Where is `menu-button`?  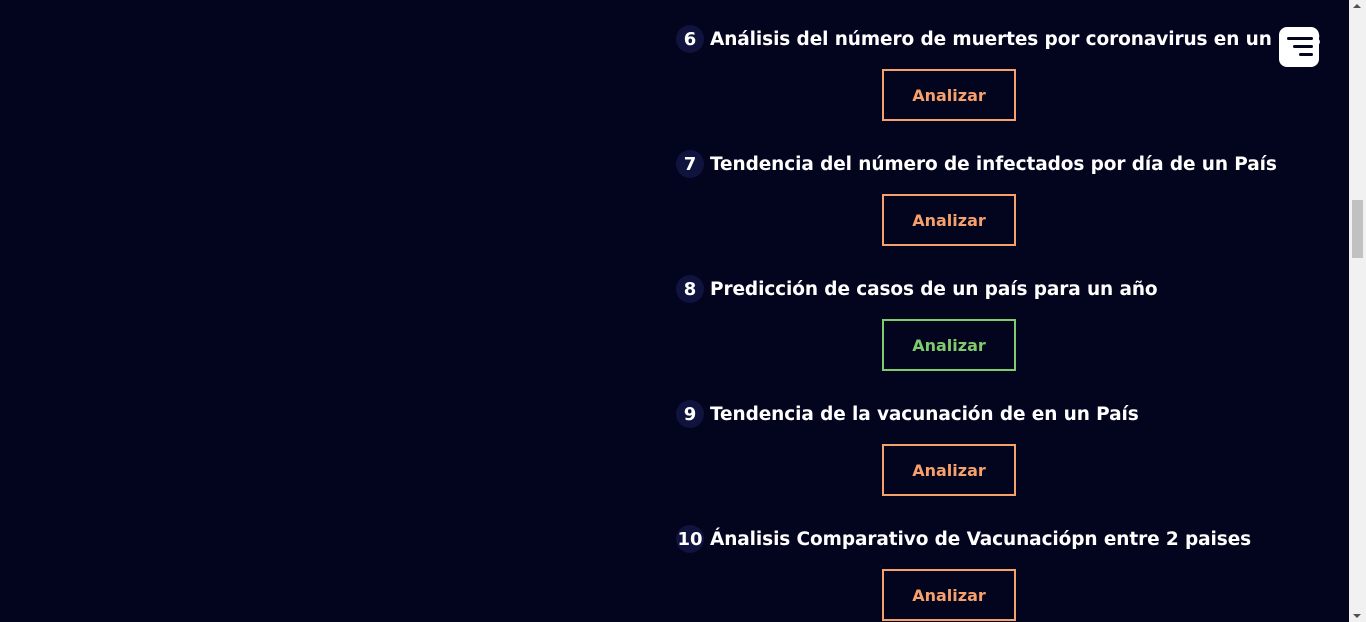
menu-button is located at coordinates (1299, 47).